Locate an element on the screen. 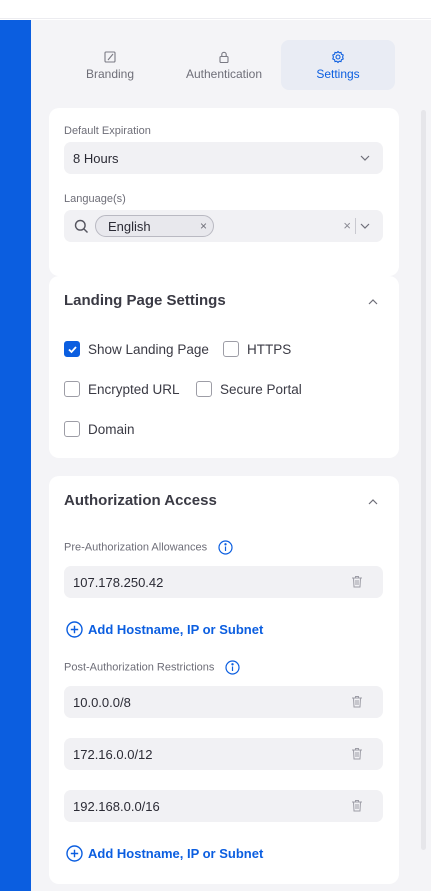  entry-value: 10.0.0.0/8 is located at coordinates (102, 702).